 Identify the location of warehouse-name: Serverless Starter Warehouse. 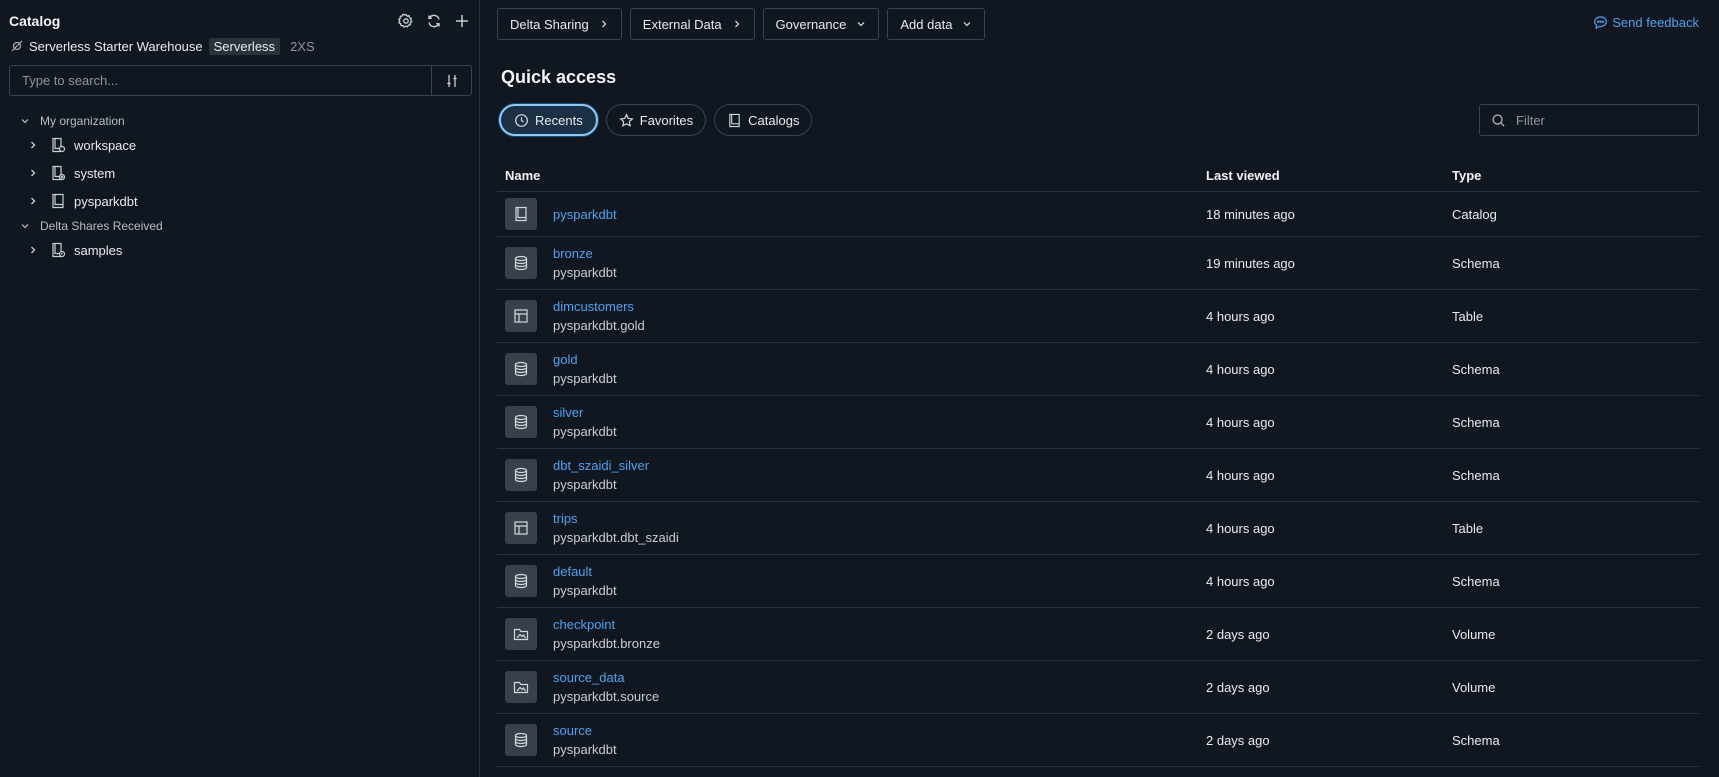
(116, 46).